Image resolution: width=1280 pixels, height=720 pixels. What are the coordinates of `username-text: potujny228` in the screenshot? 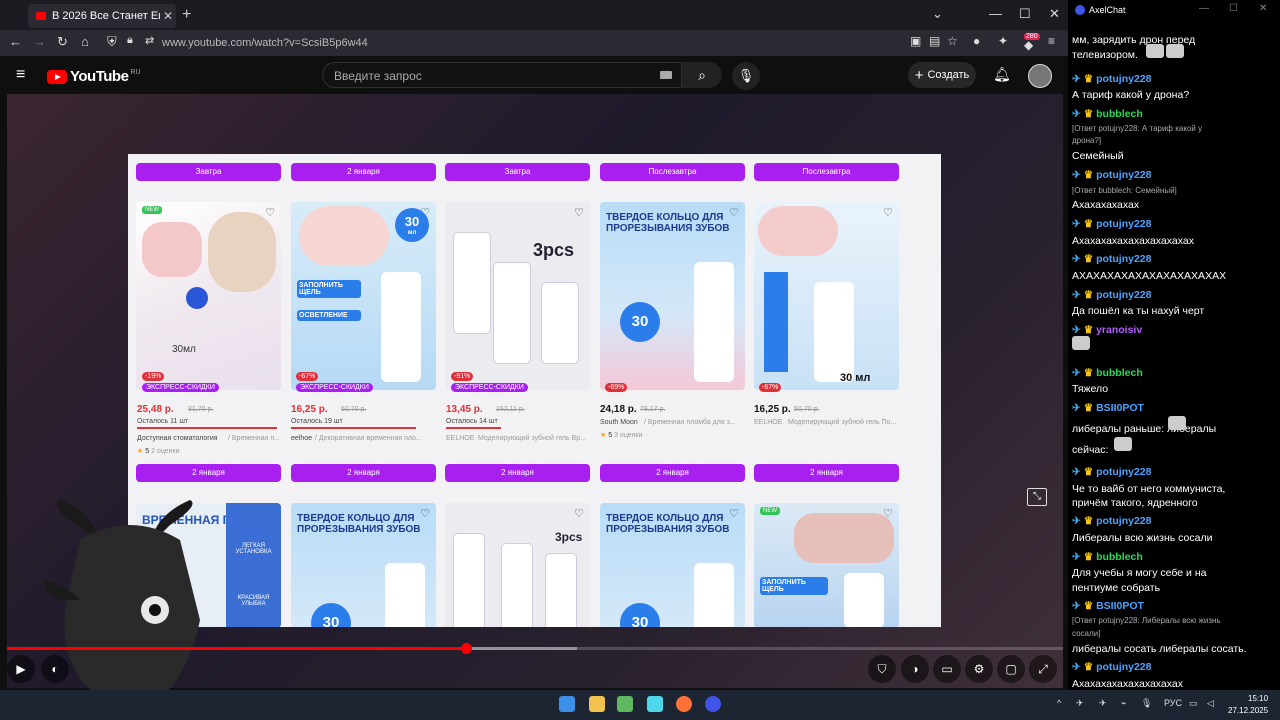 It's located at (1124, 295).